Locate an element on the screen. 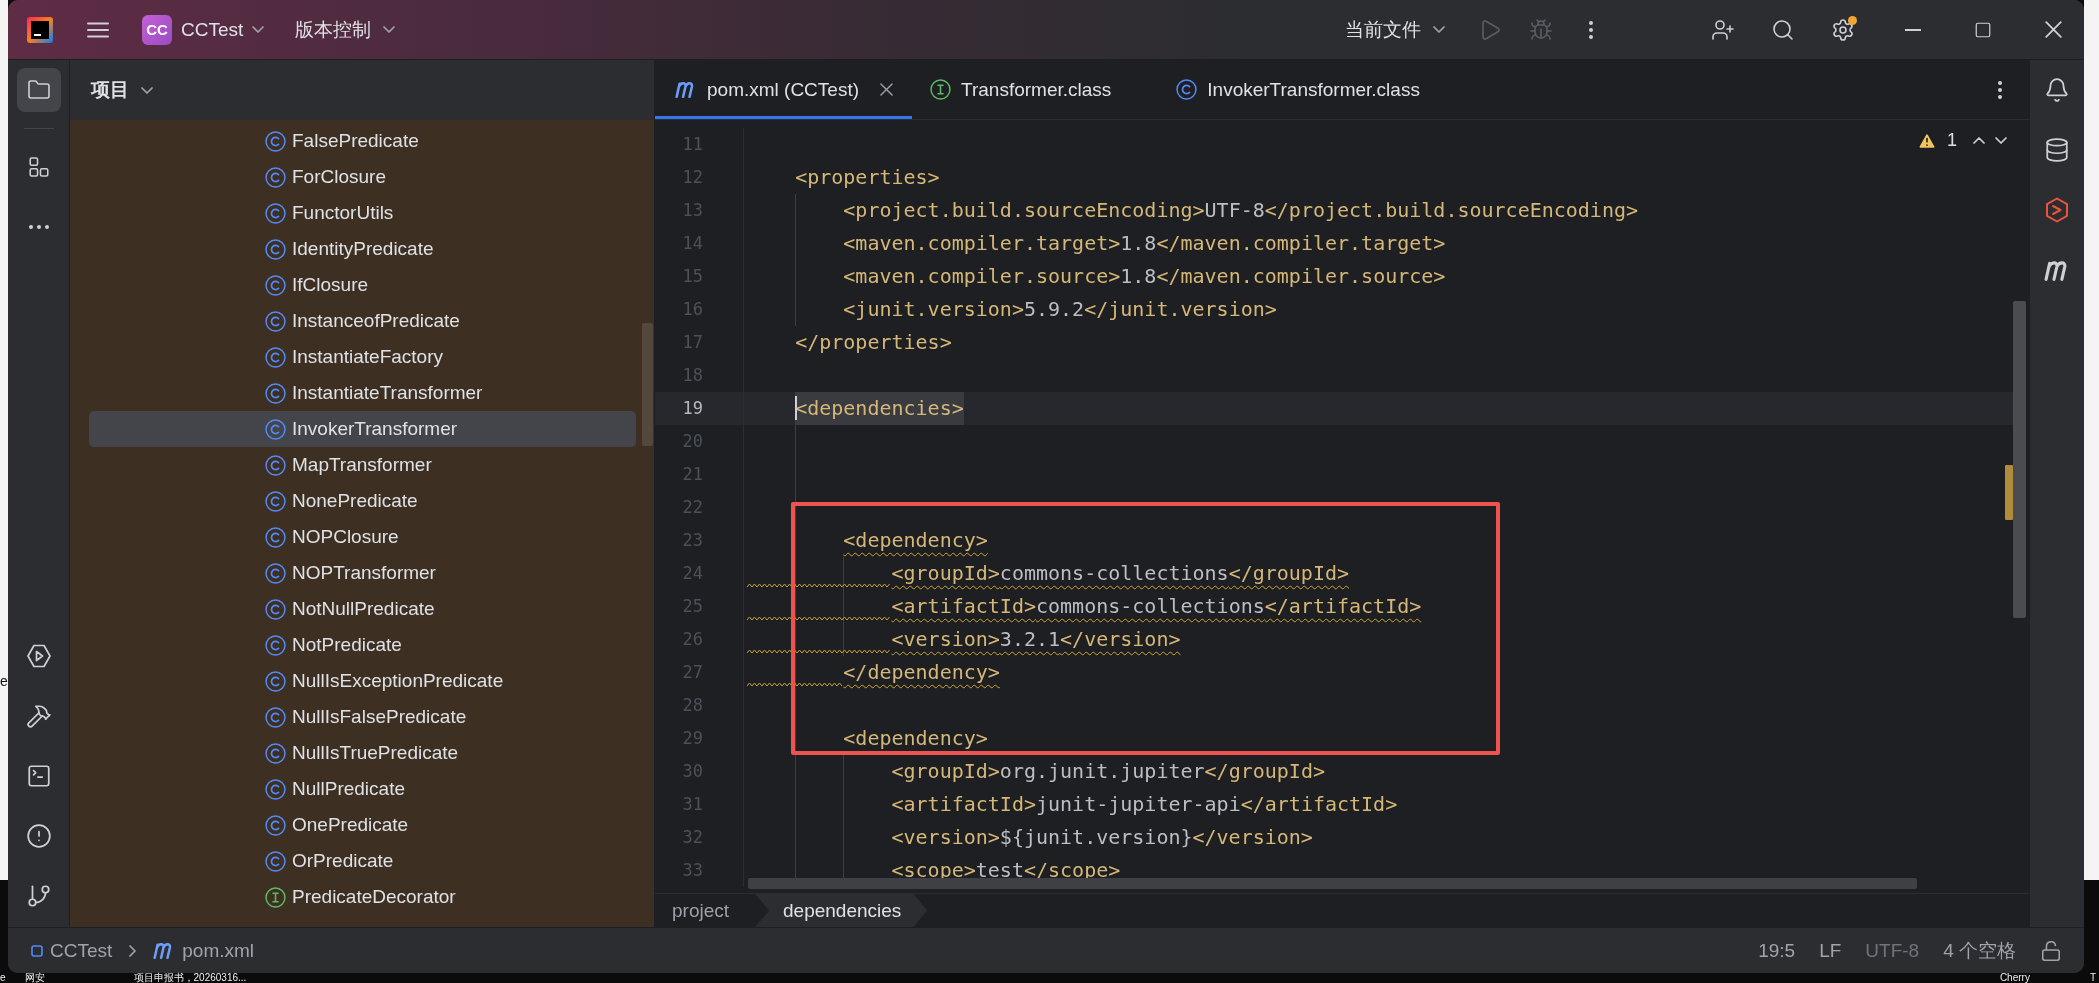  module-icon is located at coordinates (37, 950).